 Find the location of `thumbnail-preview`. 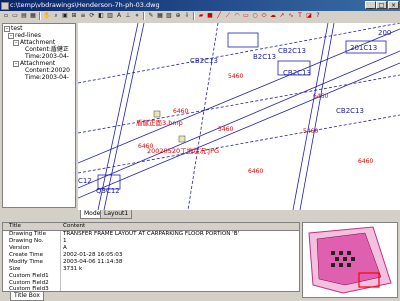

thumbnail-preview is located at coordinates (350, 260).